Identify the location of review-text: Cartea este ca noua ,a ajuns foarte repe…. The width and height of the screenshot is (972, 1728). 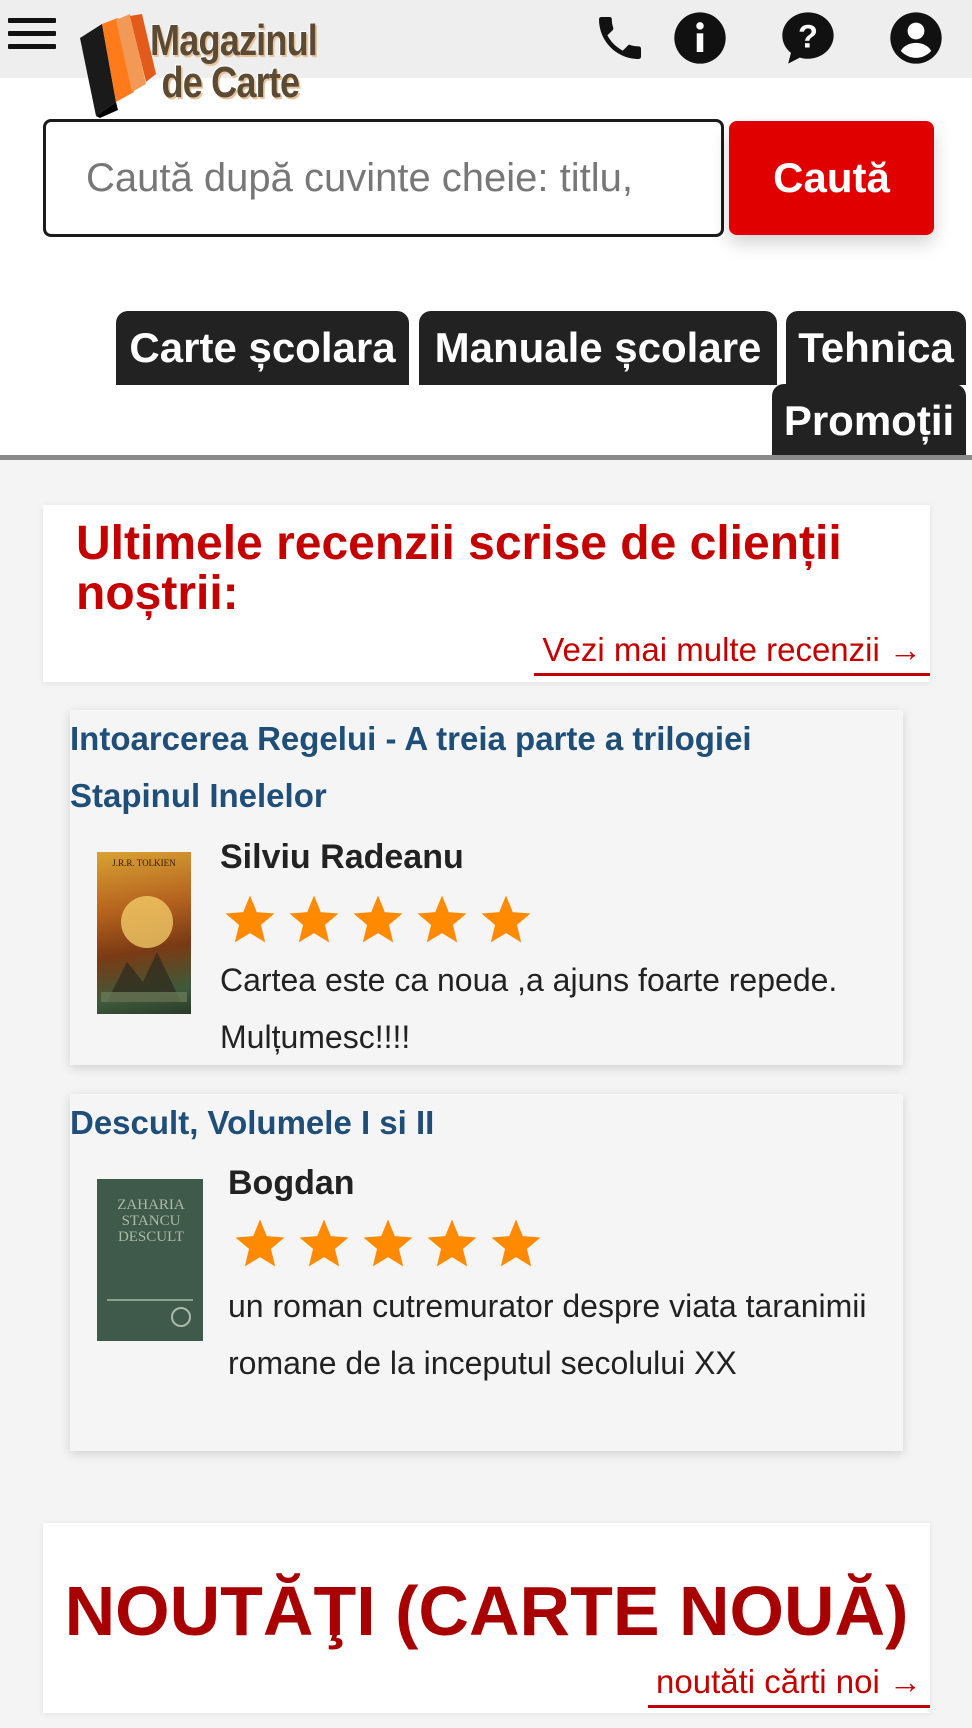
(529, 1008).